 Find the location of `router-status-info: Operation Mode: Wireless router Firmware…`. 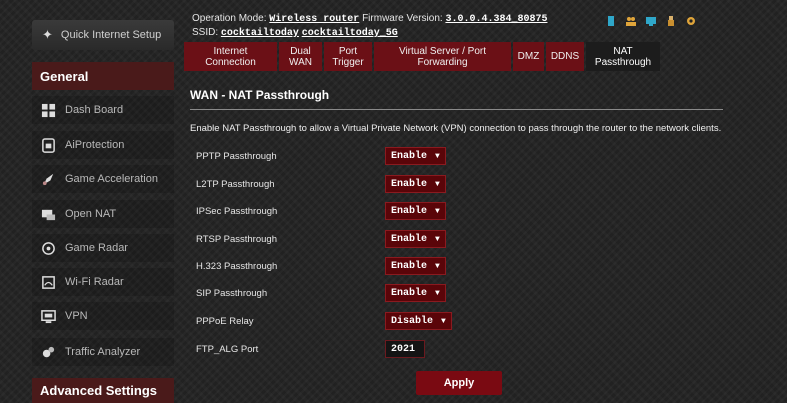

router-status-info: Operation Mode: Wireless router Firmware… is located at coordinates (369, 26).